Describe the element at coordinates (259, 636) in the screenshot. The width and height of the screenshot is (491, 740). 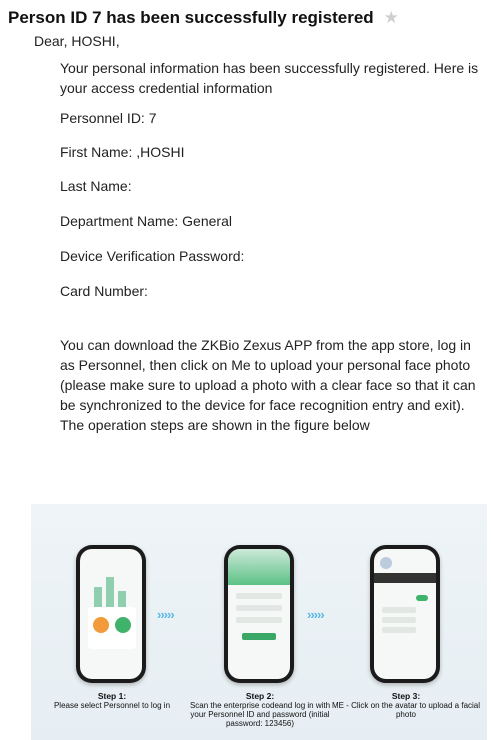
I see `login-button` at that location.